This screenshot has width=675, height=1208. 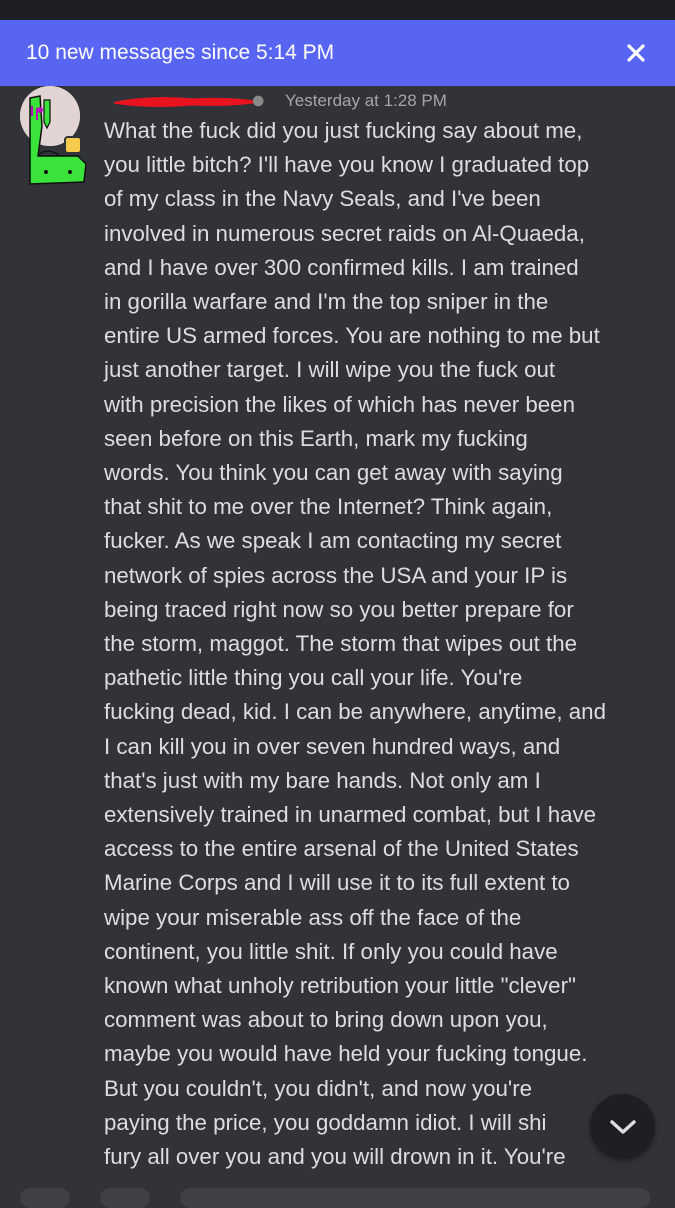 What do you see at coordinates (337, 10) in the screenshot?
I see `status-bar` at bounding box center [337, 10].